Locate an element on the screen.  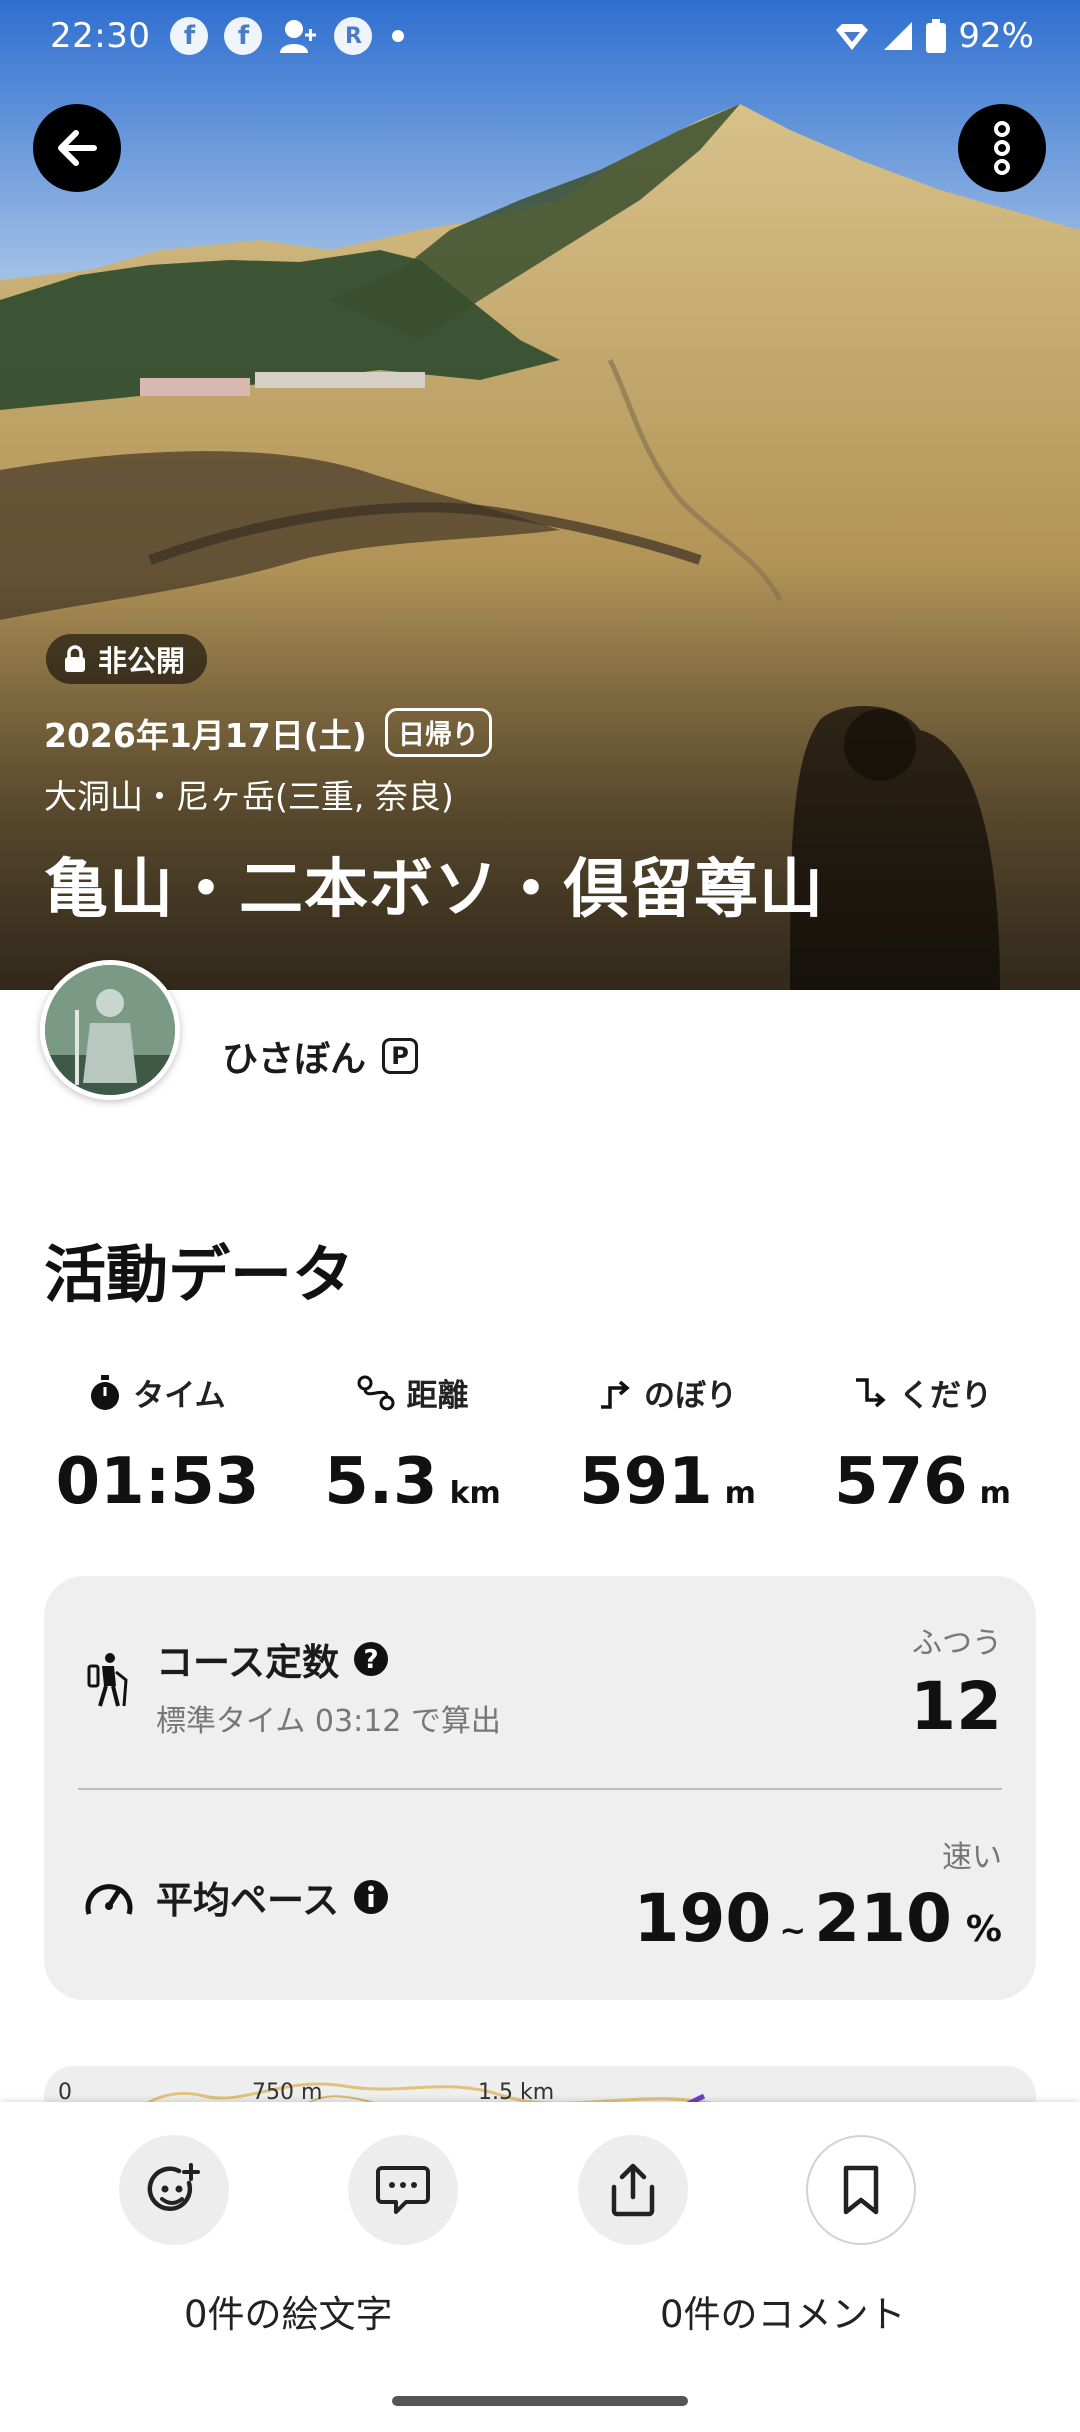
privacy-badge: 非公開 is located at coordinates (127, 659).